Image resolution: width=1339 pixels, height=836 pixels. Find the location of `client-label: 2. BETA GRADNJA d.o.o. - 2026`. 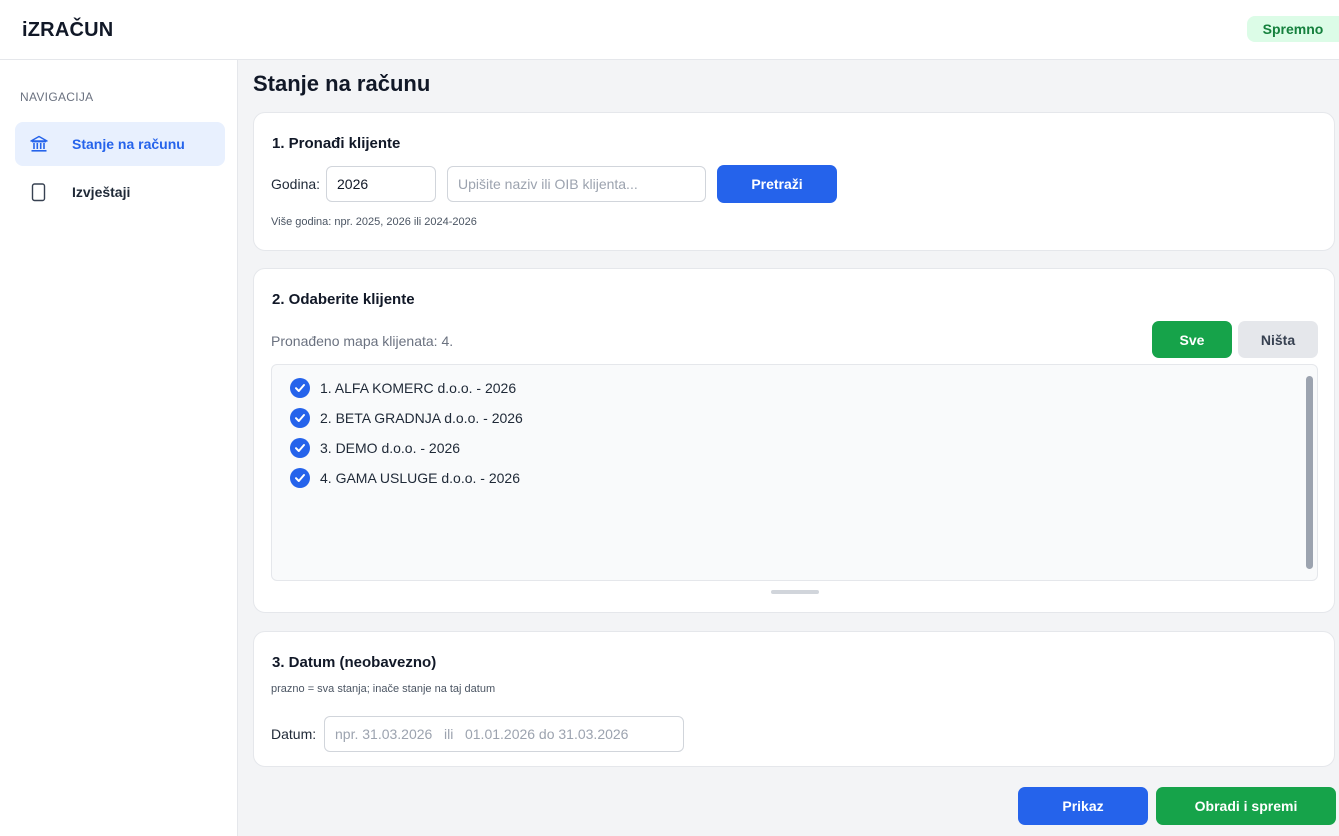

client-label: 2. BETA GRADNJA d.o.o. - 2026 is located at coordinates (421, 418).